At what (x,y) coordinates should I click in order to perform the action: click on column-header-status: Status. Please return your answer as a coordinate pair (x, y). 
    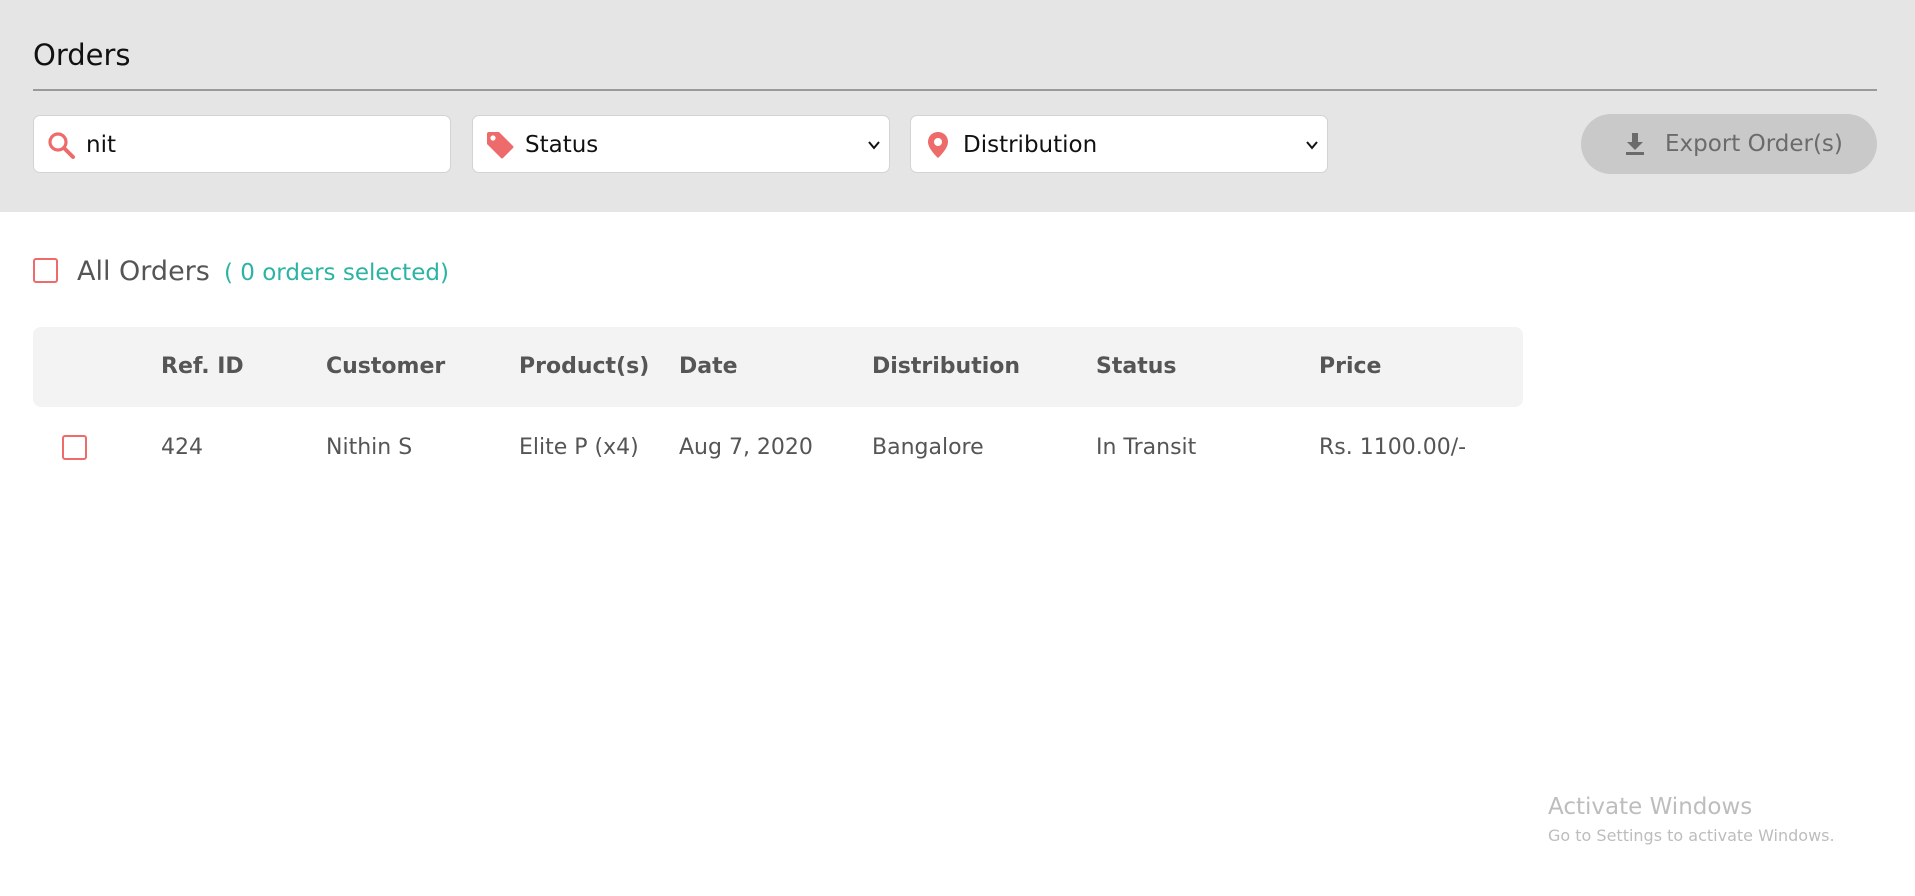
    Looking at the image, I should click on (1136, 366).